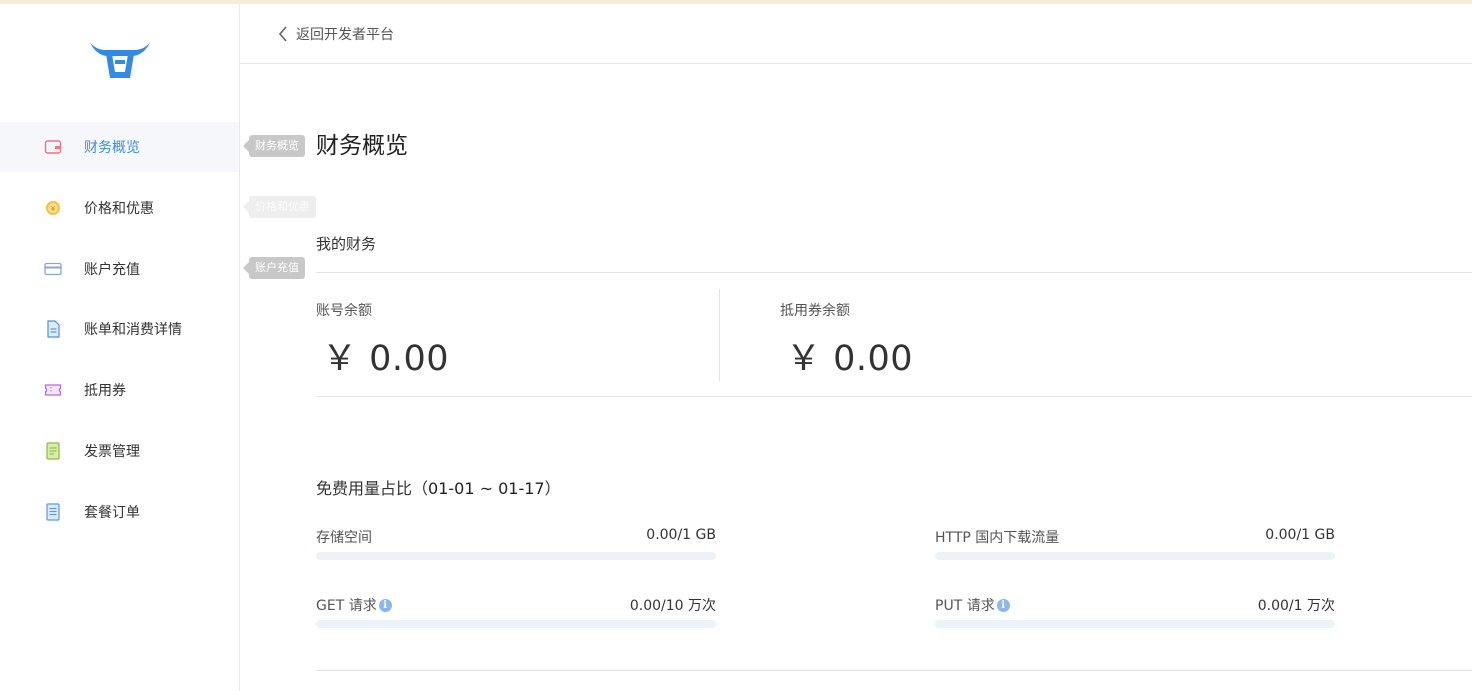 This screenshot has height=691, width=1472. What do you see at coordinates (486, 488) in the screenshot?
I see `free-usage-date-range: 01-01 ~ 01-17` at bounding box center [486, 488].